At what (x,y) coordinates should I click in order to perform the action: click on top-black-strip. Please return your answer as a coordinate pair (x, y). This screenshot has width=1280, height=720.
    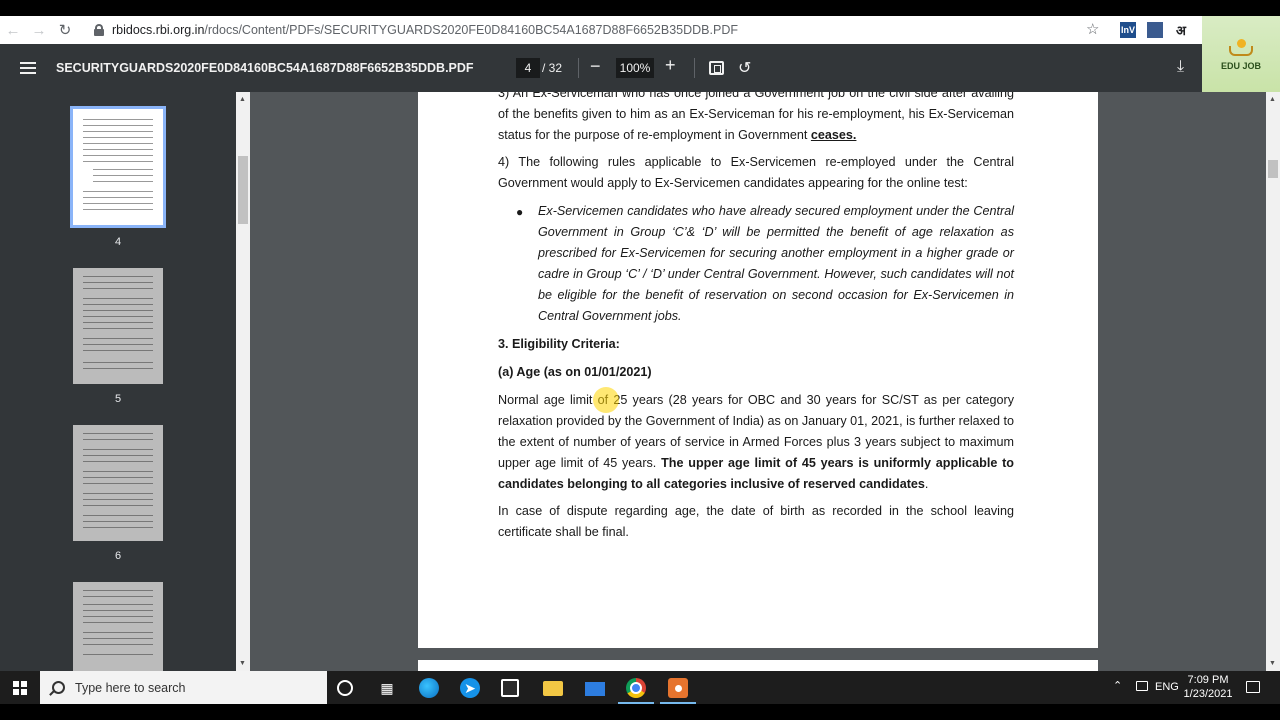
    Looking at the image, I should click on (640, 8).